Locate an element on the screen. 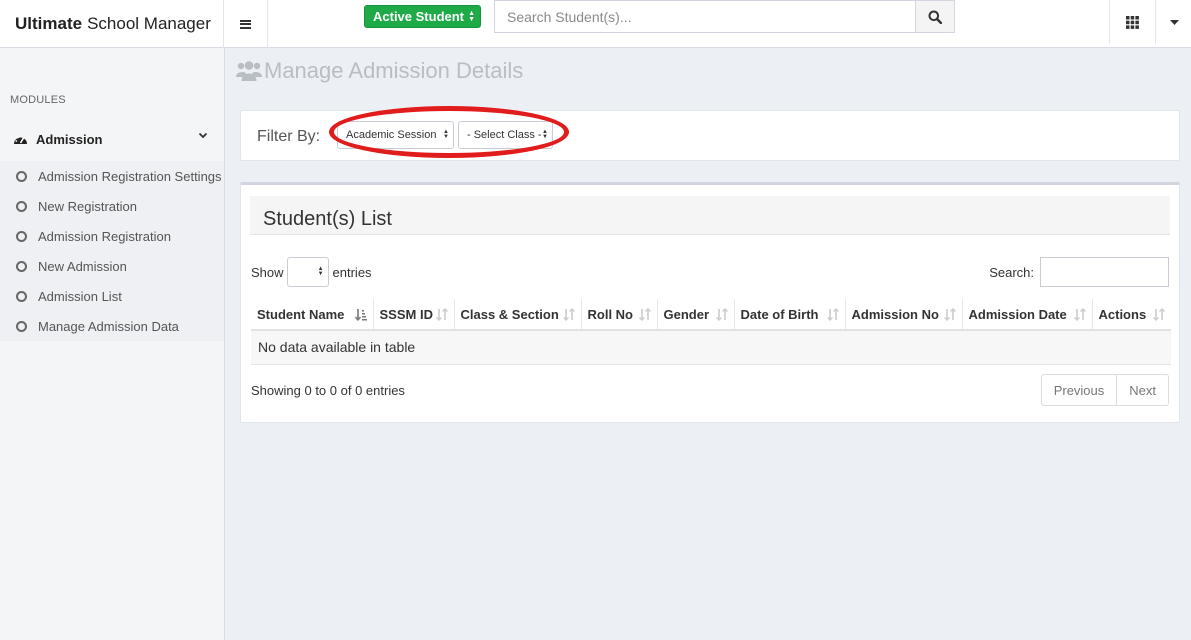 The height and width of the screenshot is (640, 1191). users-icon is located at coordinates (249, 71).